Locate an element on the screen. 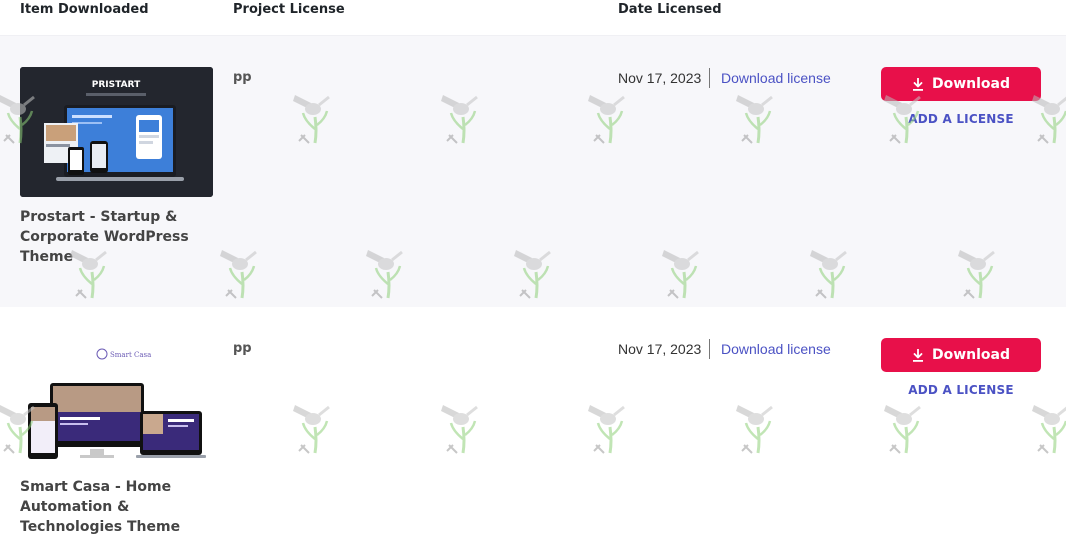 The width and height of the screenshot is (1066, 553). header-item-downloaded: Item Downloaded is located at coordinates (84, 9).